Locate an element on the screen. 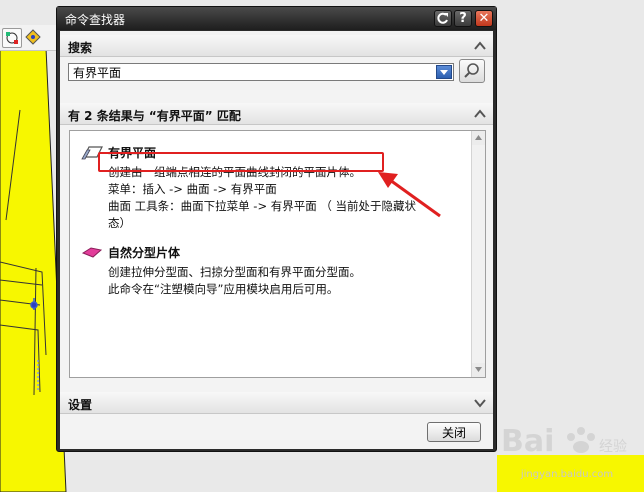  watermark: Bai 经验 jingyan.baidu.com is located at coordinates (567, 450).